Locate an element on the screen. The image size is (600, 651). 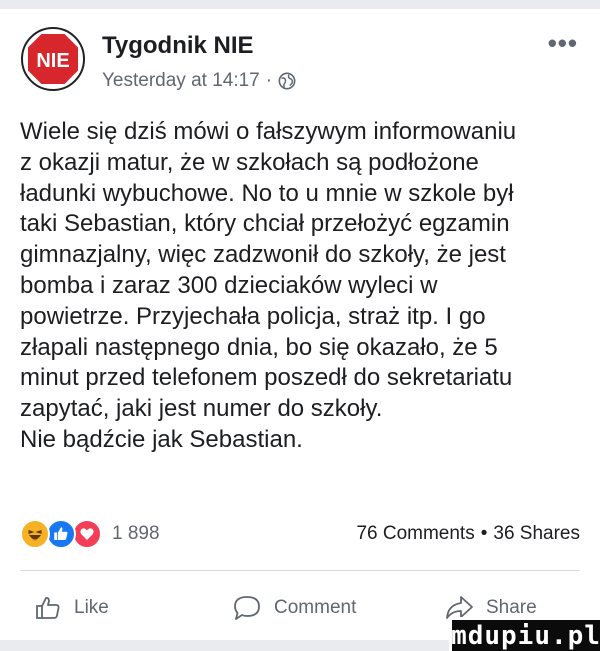
watermark-logo: mdupiu.pl is located at coordinates (524, 634).